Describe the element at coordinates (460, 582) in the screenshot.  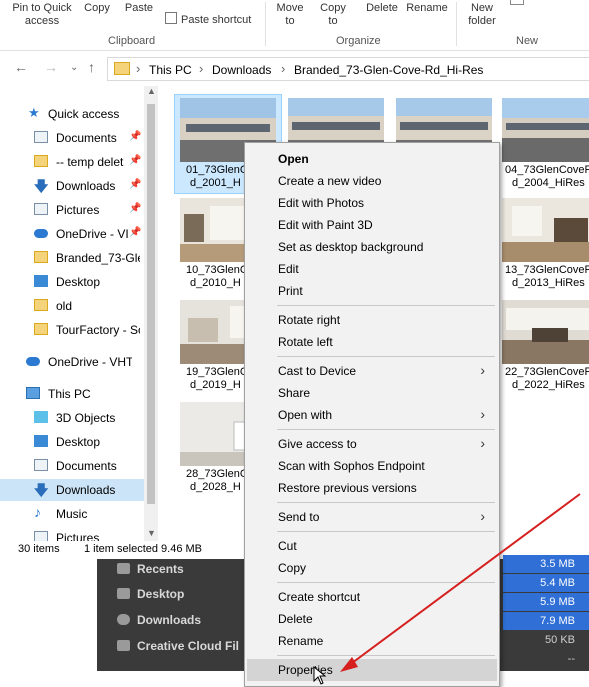
I see `annotation-arrow-icon` at that location.